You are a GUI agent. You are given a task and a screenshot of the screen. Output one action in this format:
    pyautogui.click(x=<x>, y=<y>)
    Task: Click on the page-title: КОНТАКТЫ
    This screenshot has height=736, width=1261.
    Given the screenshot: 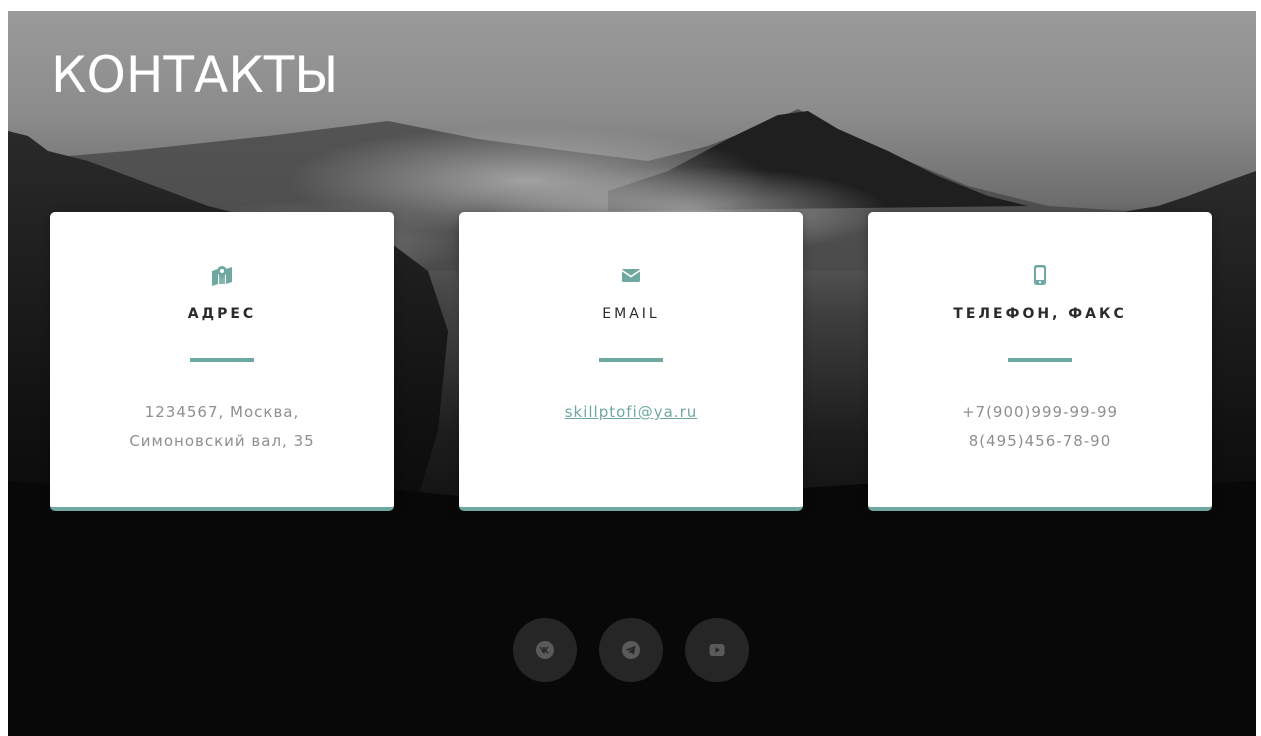 What is the action you would take?
    pyautogui.click(x=195, y=75)
    